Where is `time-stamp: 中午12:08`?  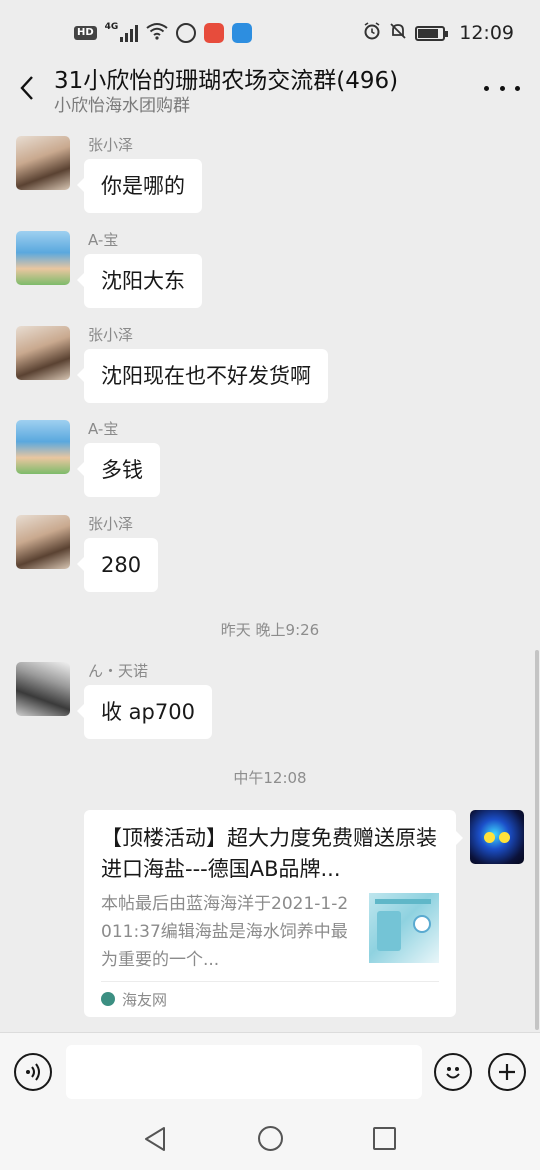
time-stamp: 中午12:08 is located at coordinates (270, 778).